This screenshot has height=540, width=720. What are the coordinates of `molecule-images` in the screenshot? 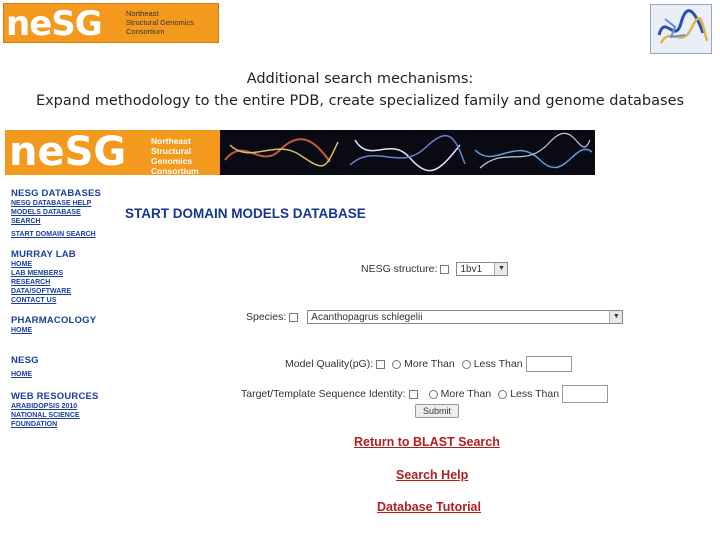 It's located at (408, 152).